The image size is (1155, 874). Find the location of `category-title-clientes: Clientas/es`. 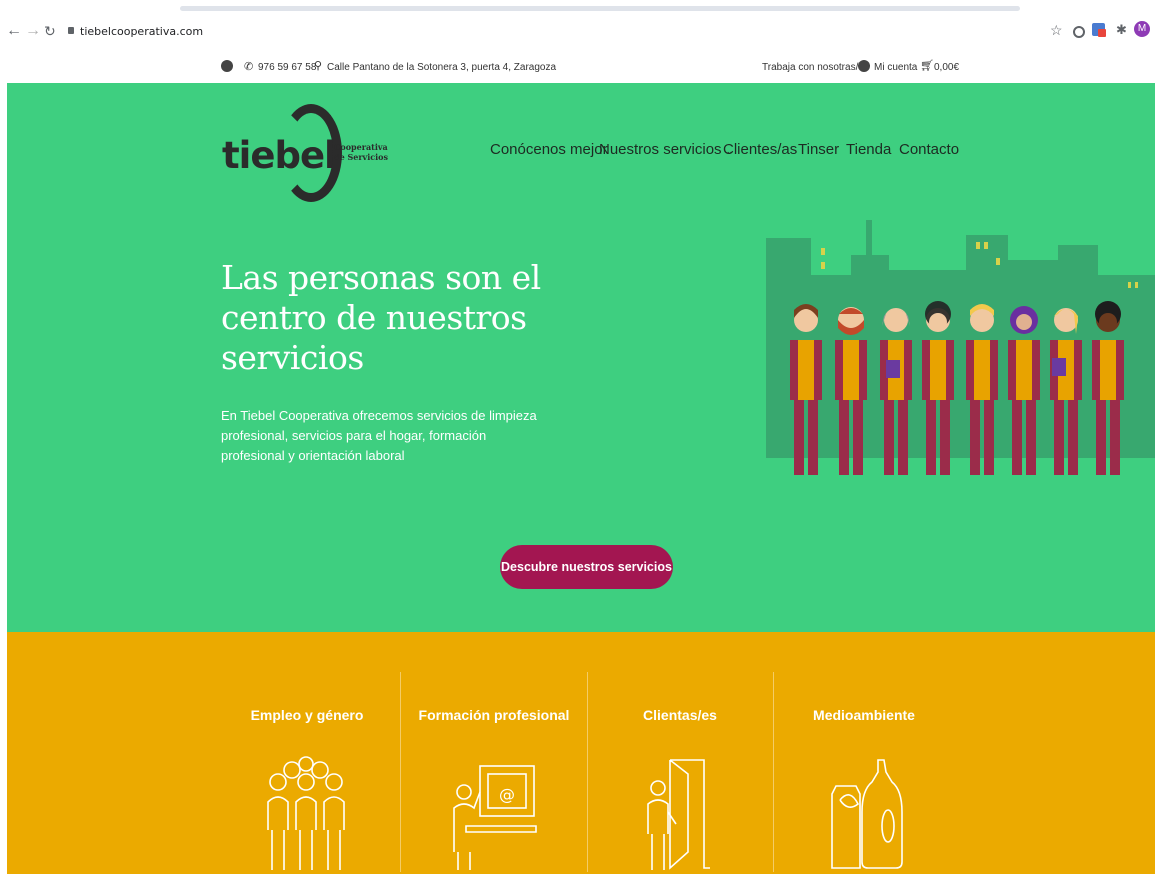

category-title-clientes: Clientas/es is located at coordinates (680, 715).